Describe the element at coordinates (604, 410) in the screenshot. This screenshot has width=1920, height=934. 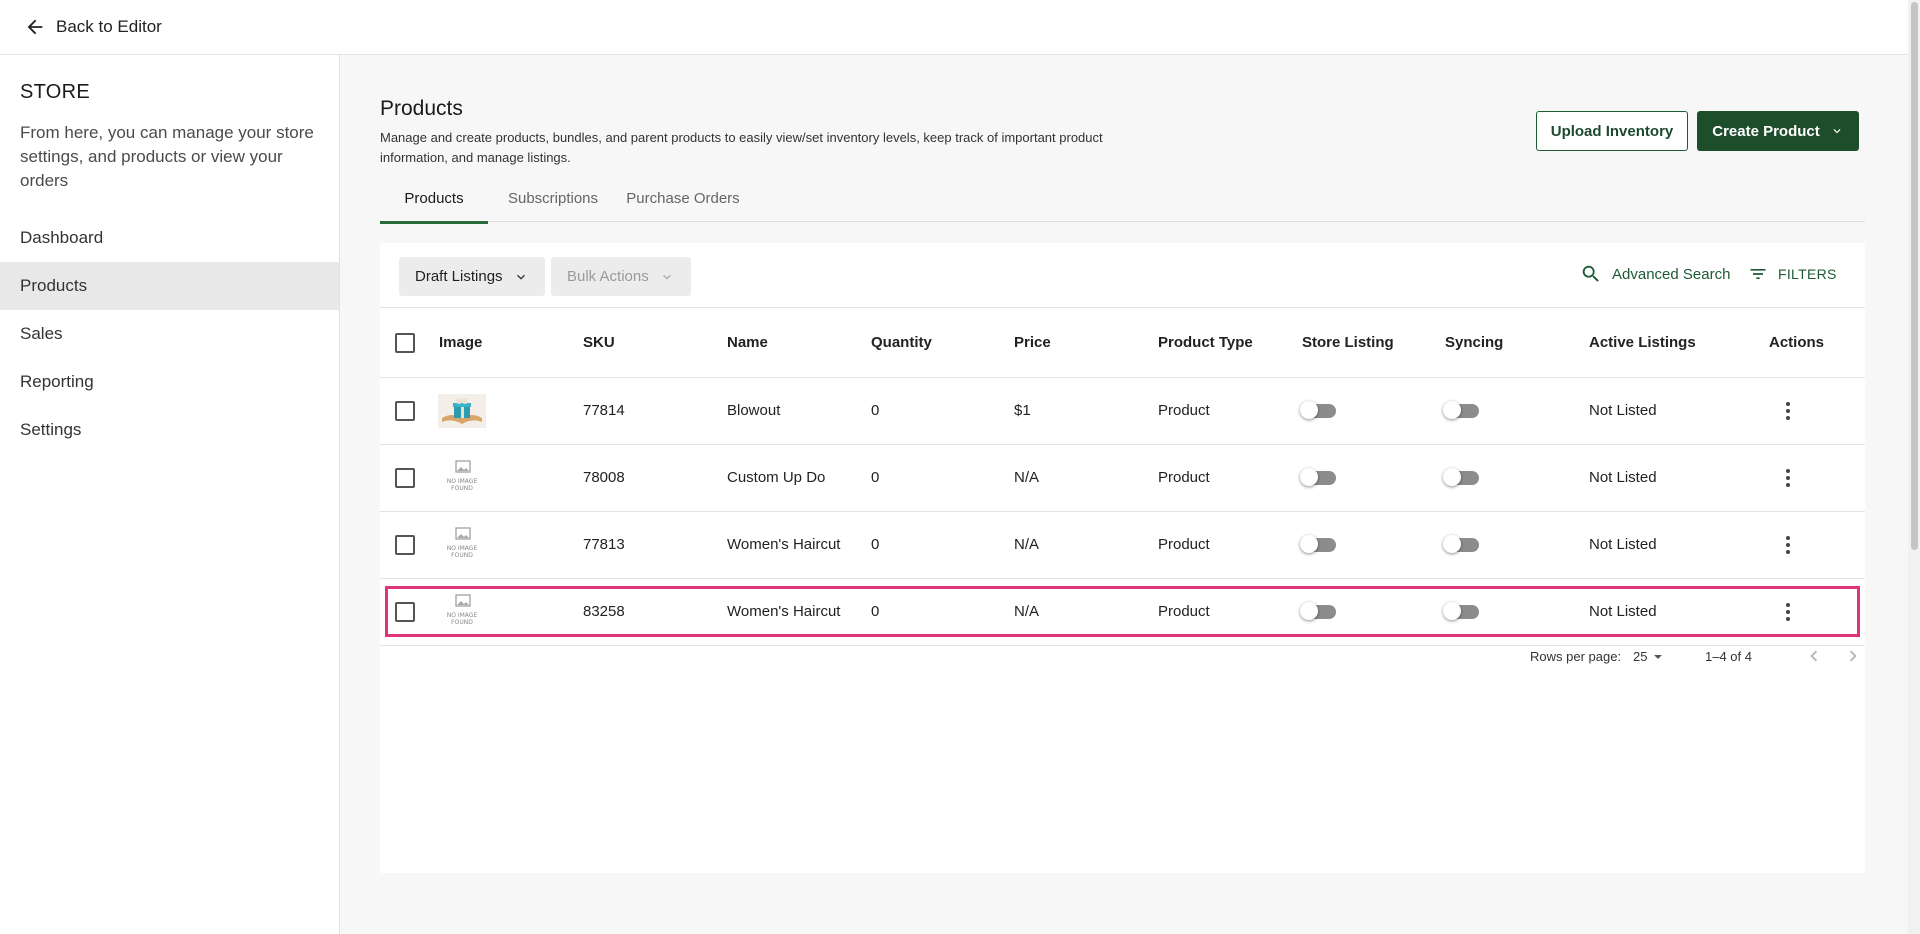
I see `sku-cell: 77814` at that location.